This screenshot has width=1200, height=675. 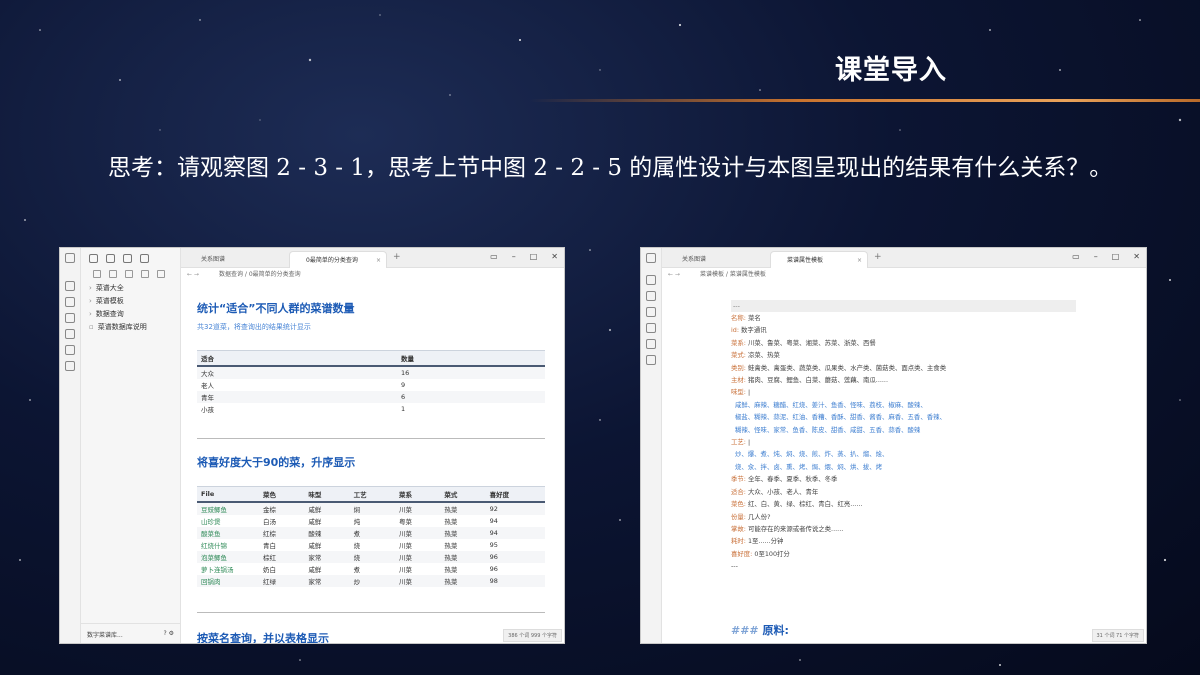 What do you see at coordinates (865, 100) in the screenshot?
I see `title-underline` at bounding box center [865, 100].